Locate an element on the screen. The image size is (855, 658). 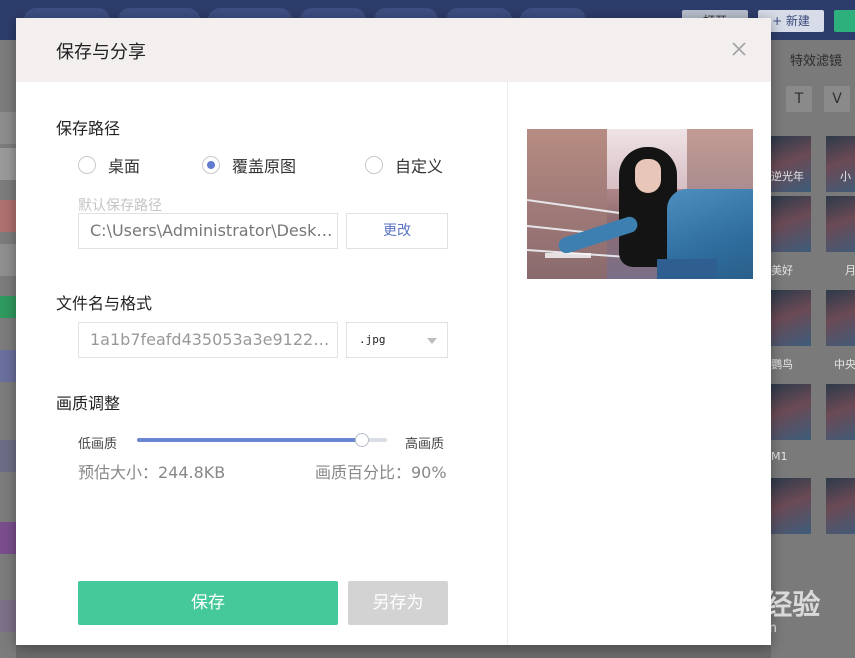
default-path-hint: 默认保存路径 is located at coordinates (120, 206).